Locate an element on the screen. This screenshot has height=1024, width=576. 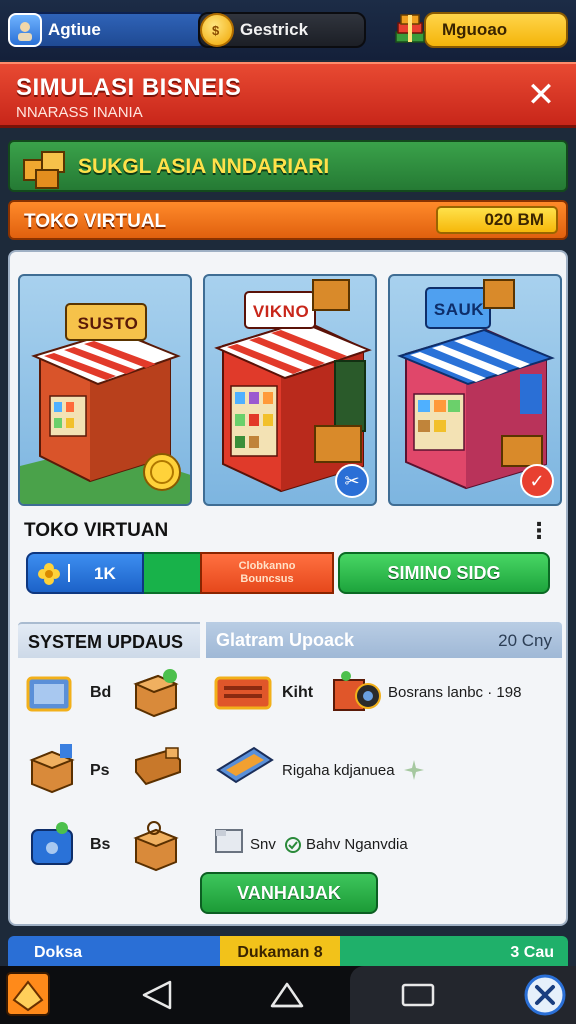
shop-sign-1: SUSTO is located at coordinates (108, 323).